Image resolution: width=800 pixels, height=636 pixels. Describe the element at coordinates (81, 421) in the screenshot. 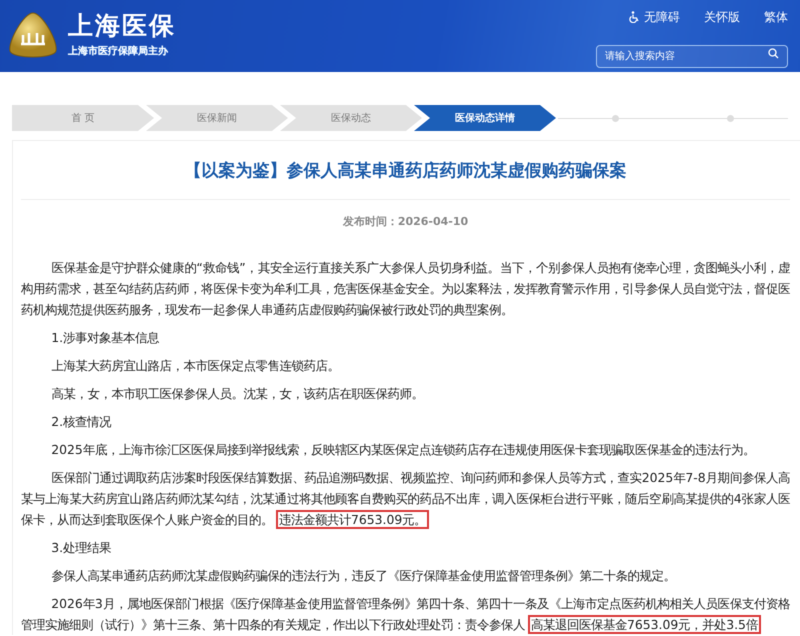

I see `article-paragraph: 2.核查情况` at that location.